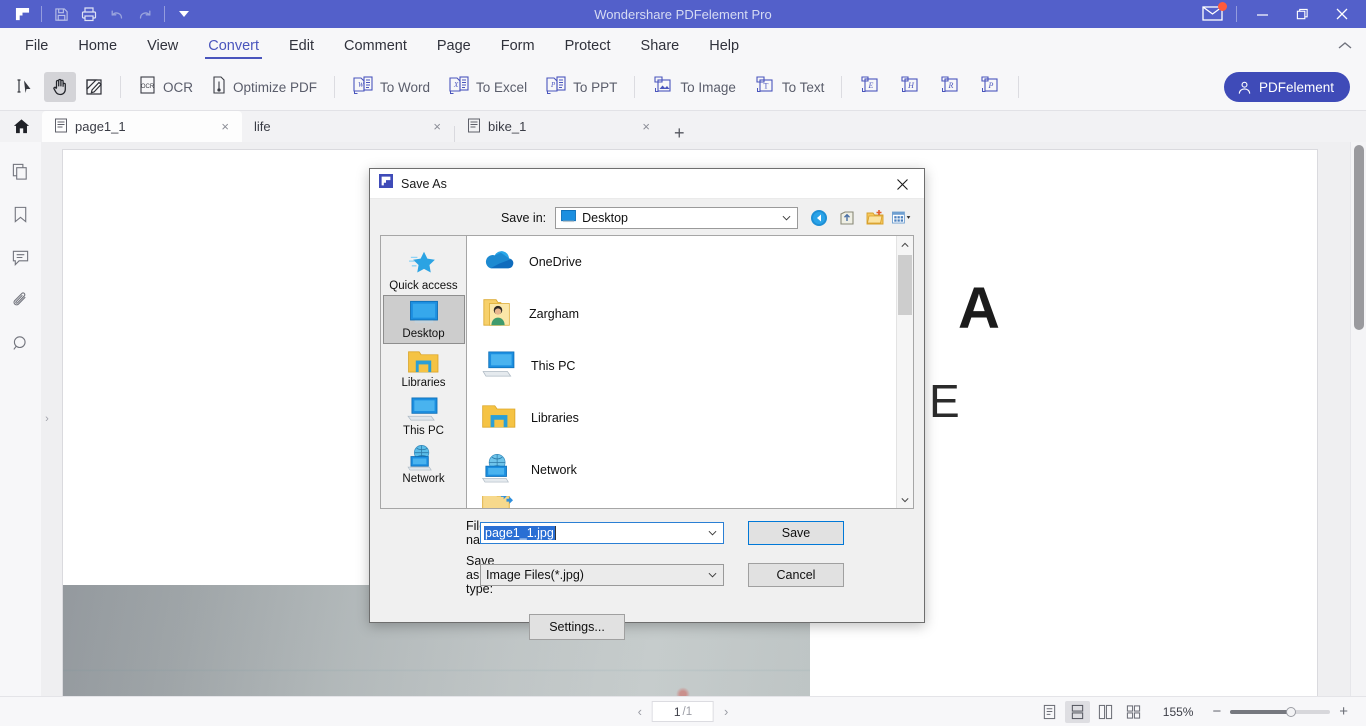 The height and width of the screenshot is (726, 1366). What do you see at coordinates (679, 133) in the screenshot?
I see `new-tab-button: +` at bounding box center [679, 133].